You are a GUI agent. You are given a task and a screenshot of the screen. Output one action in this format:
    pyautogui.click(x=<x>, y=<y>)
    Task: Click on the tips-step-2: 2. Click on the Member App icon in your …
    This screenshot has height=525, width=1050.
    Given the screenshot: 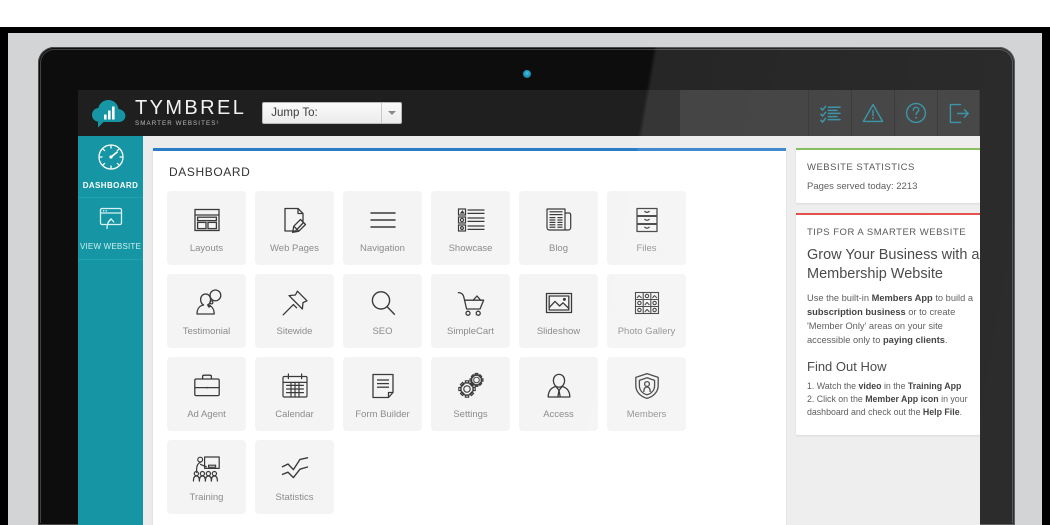 What is the action you would take?
    pyautogui.click(x=893, y=406)
    